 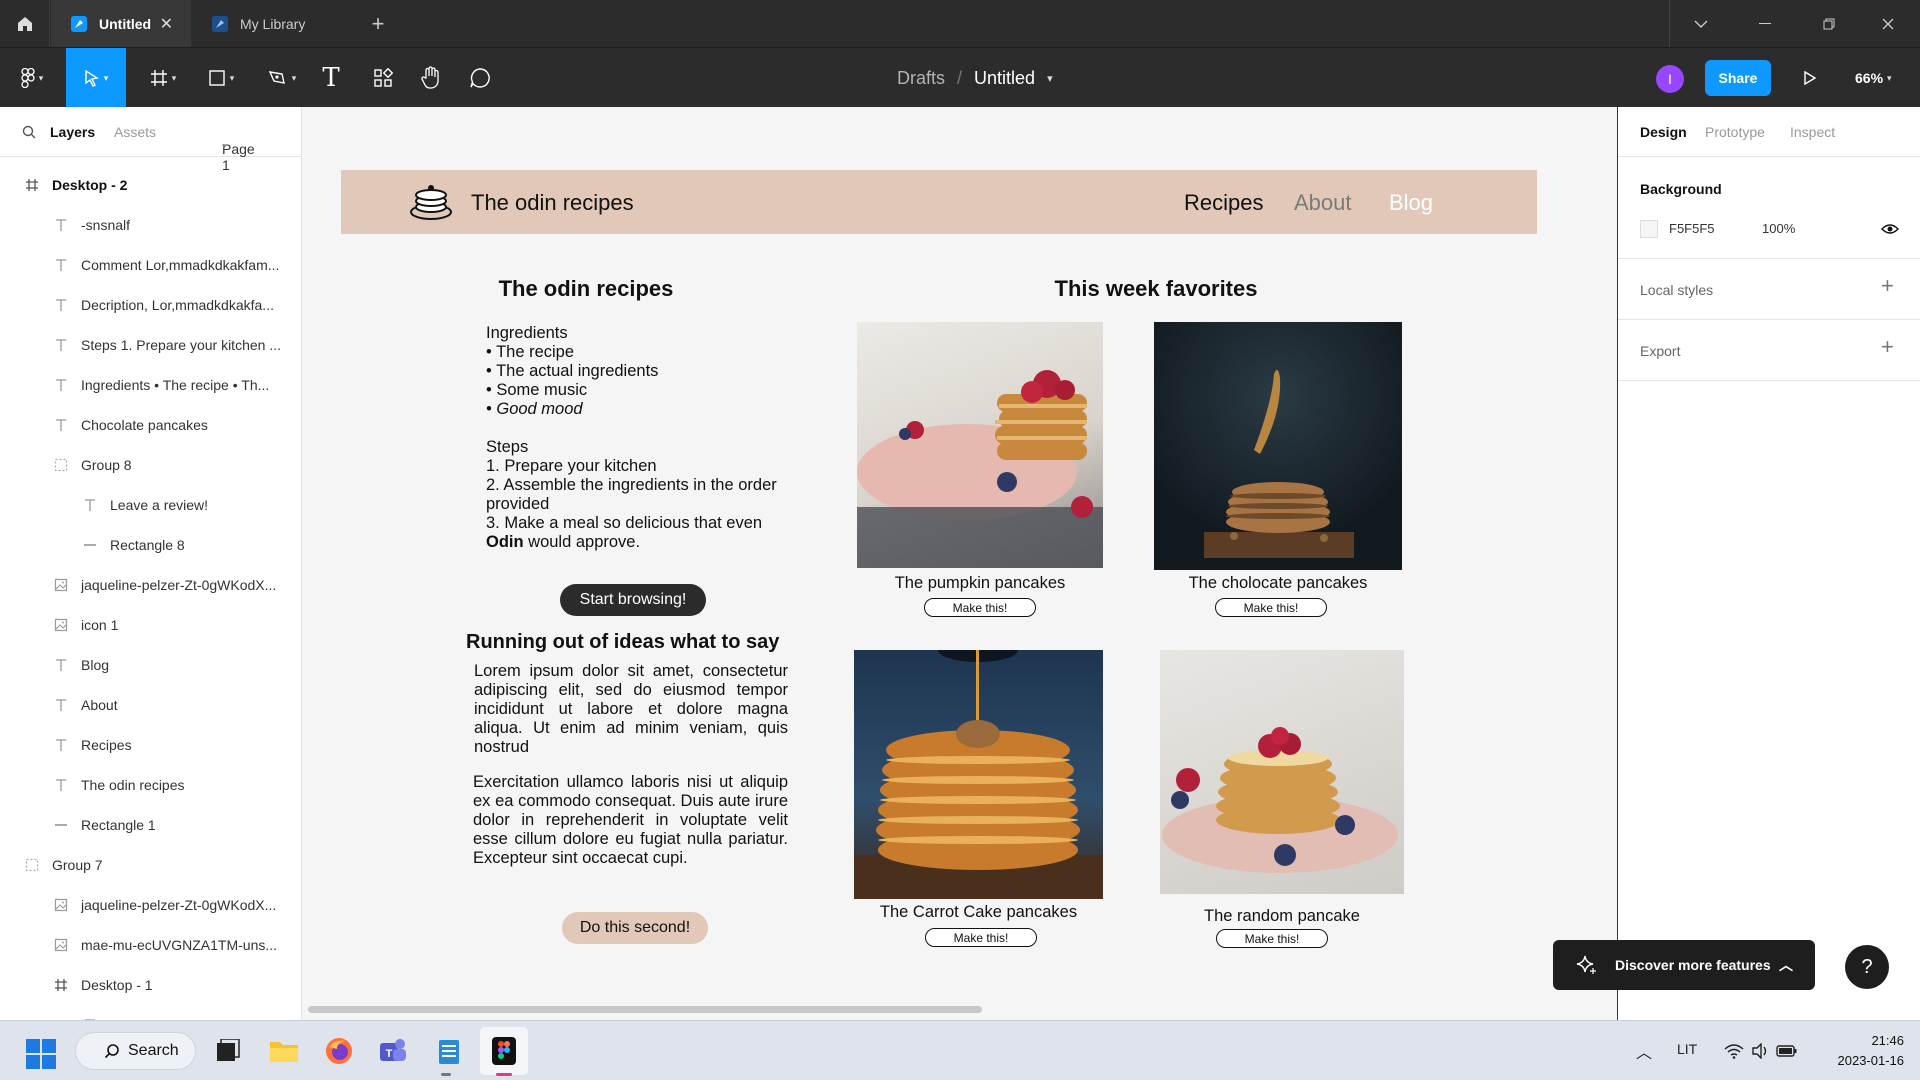 What do you see at coordinates (274, 23) in the screenshot?
I see `tab-my-library: My Library` at bounding box center [274, 23].